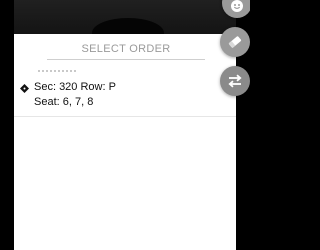  I want to click on photo-shape, so click(128, 26).